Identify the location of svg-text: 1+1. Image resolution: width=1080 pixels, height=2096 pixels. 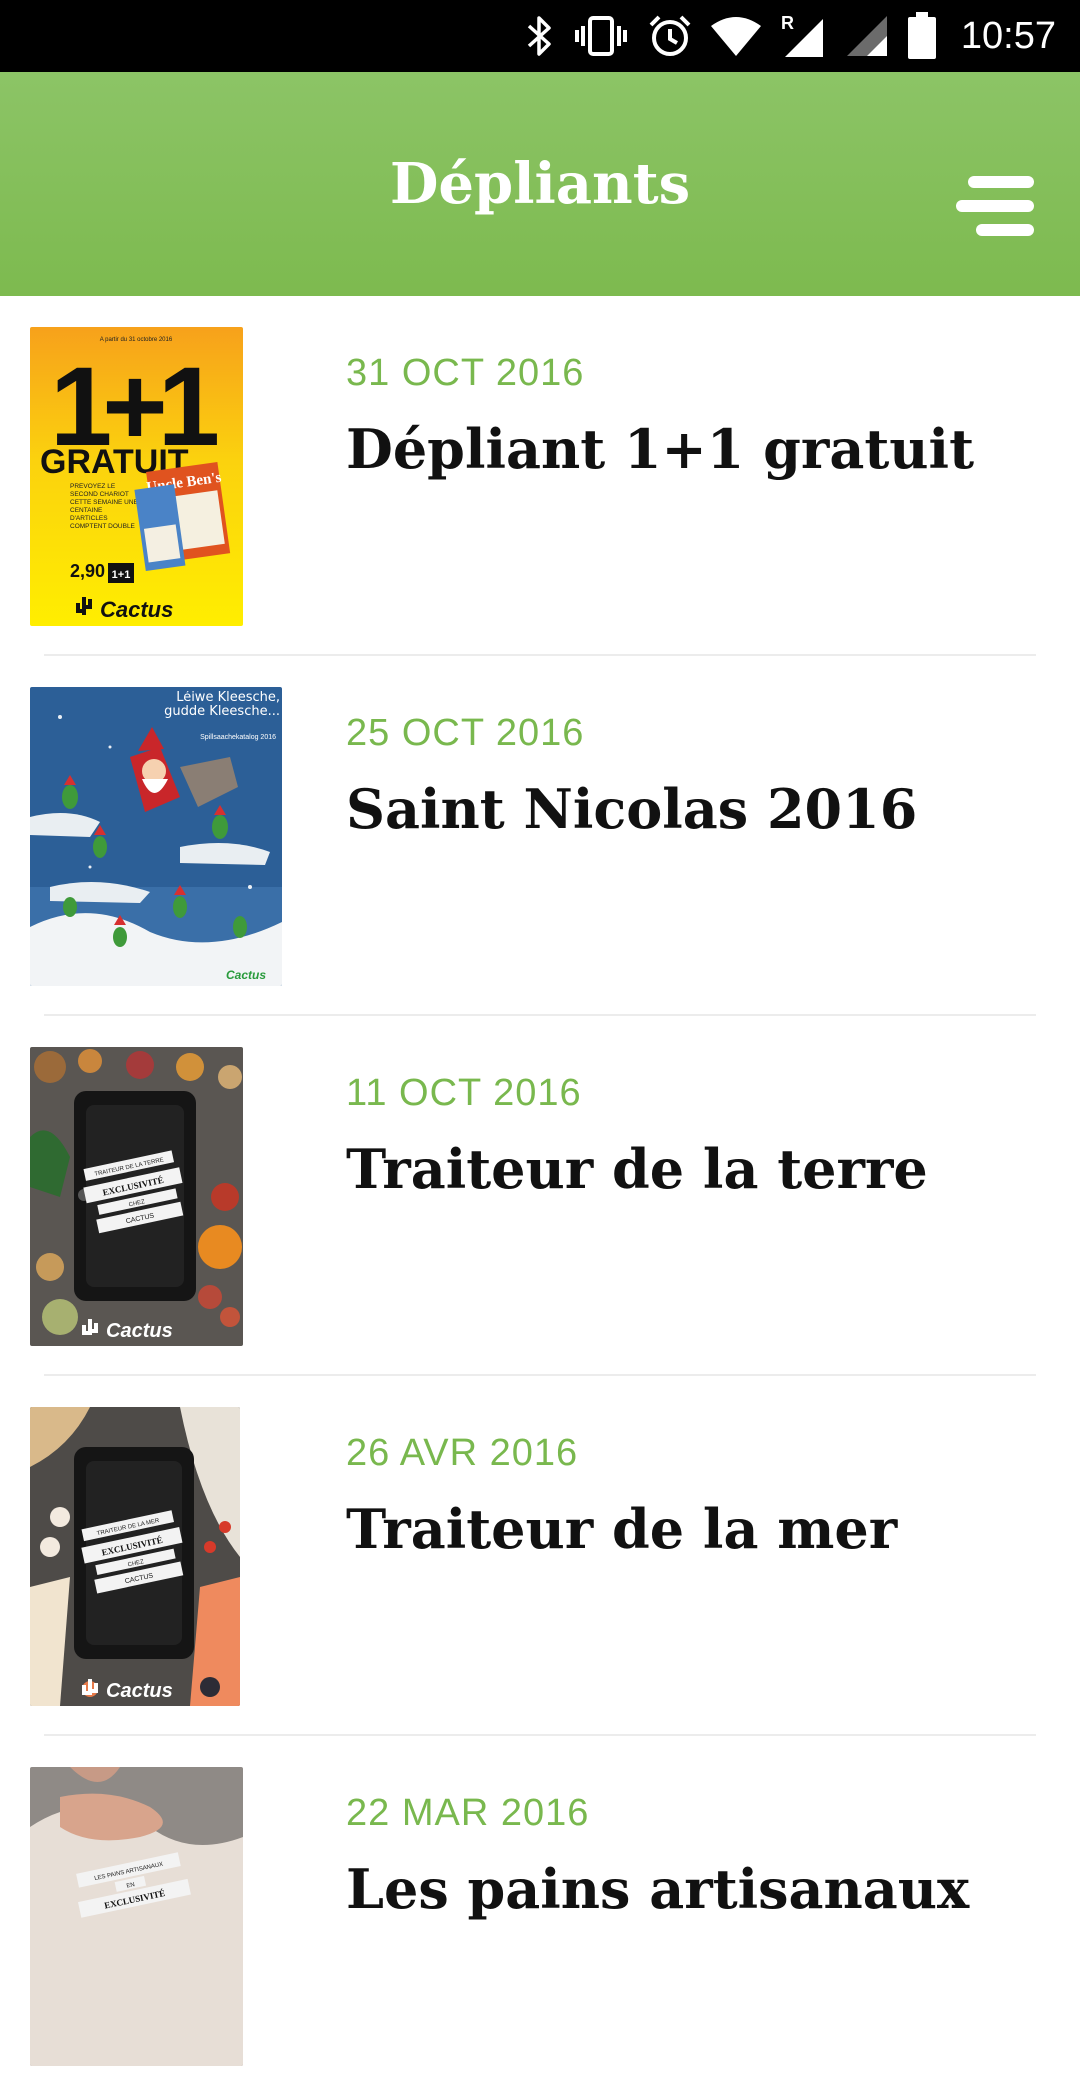
(121, 575).